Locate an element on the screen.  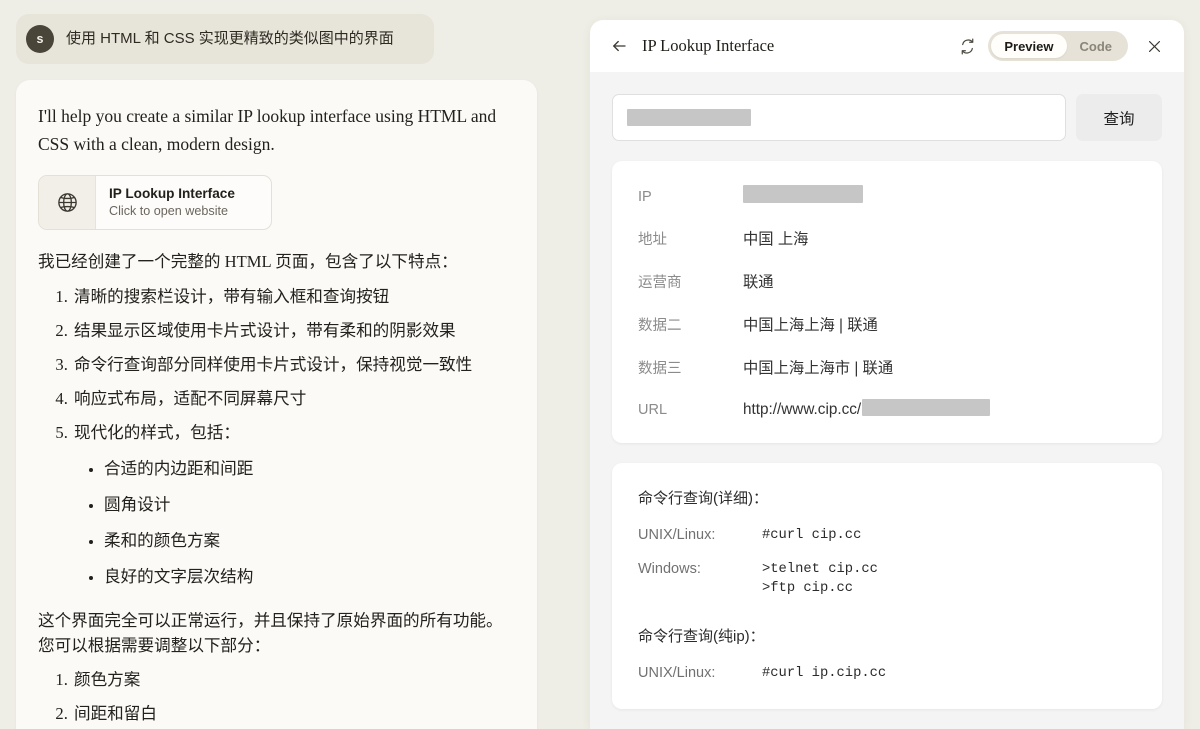
row-value is located at coordinates (803, 195).